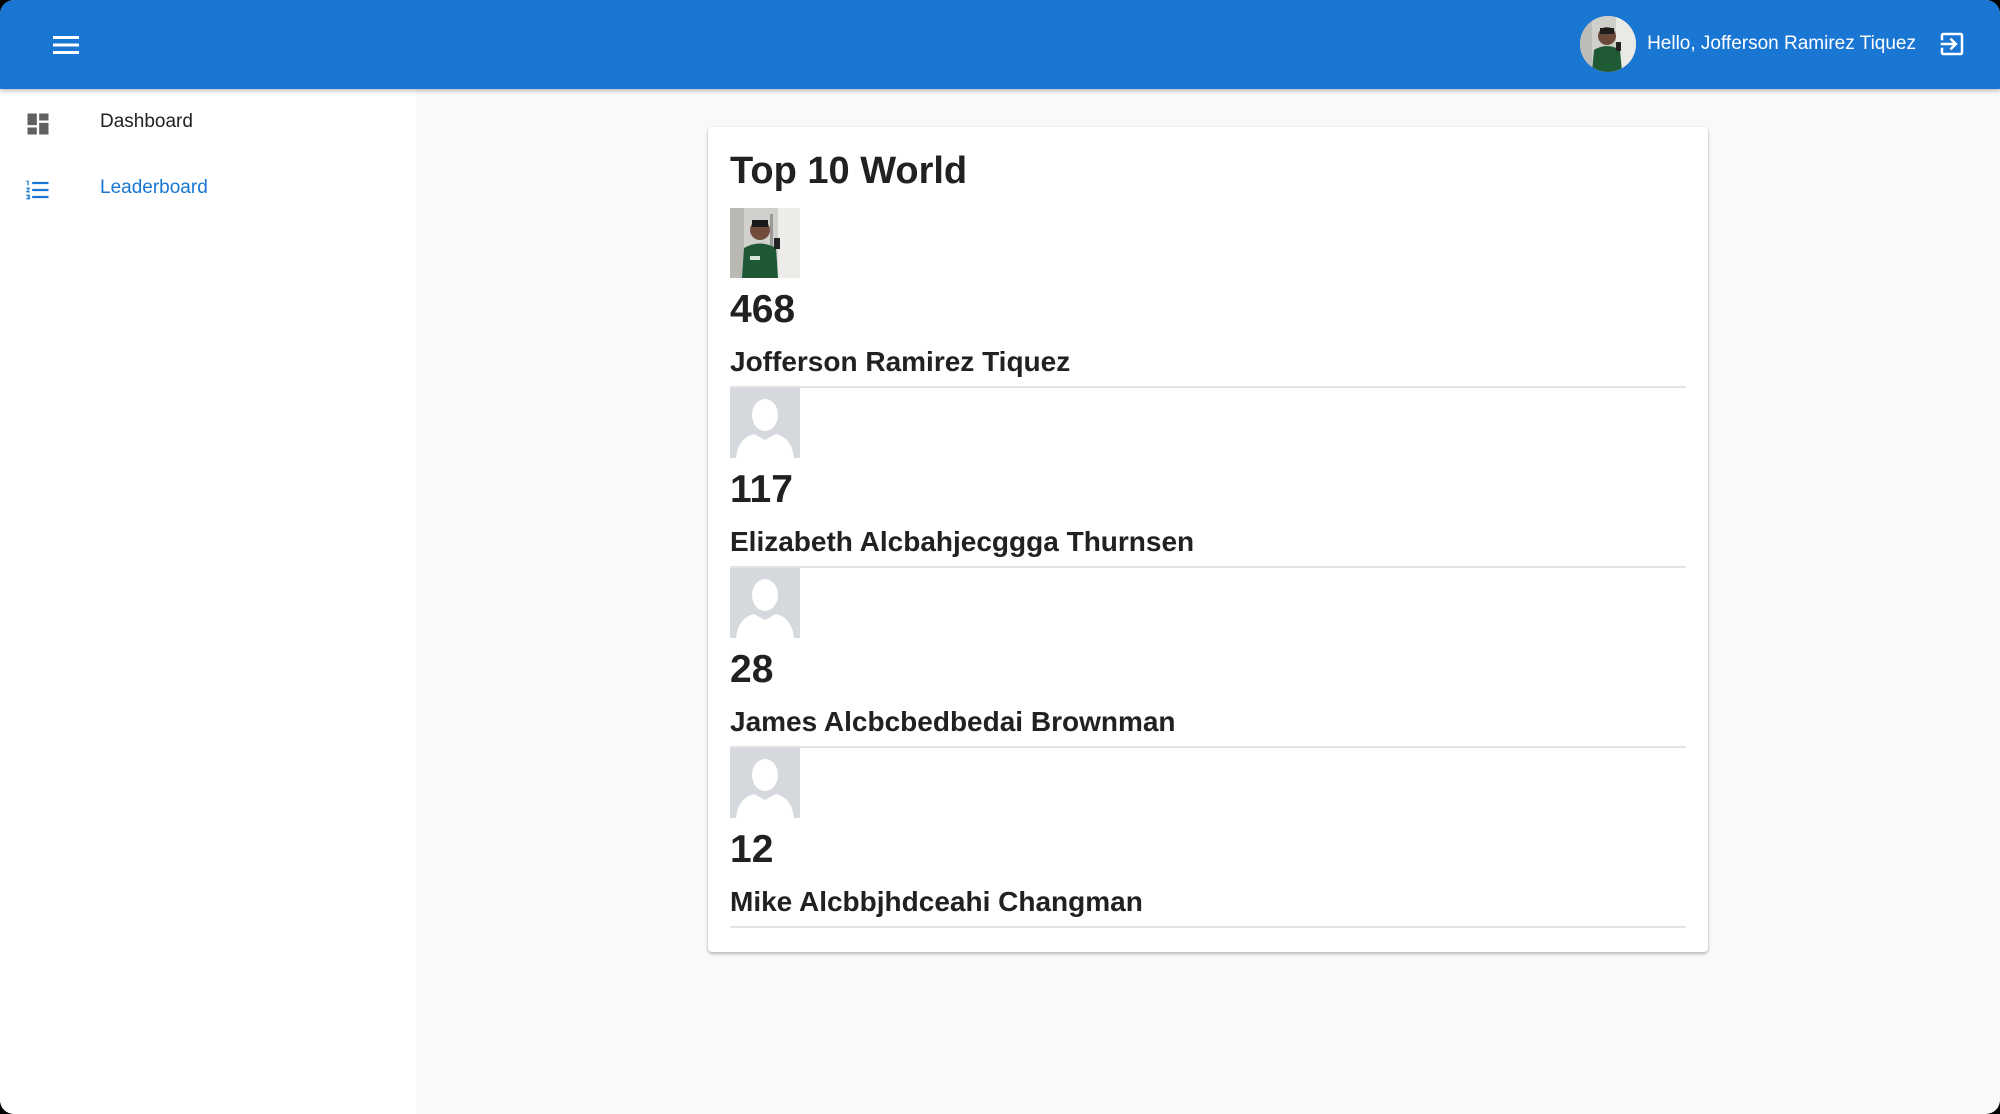 Image resolution: width=2000 pixels, height=1114 pixels. I want to click on top-app-bar: Hello, Jofferson Ramirez Tiquez, so click(1000, 44).